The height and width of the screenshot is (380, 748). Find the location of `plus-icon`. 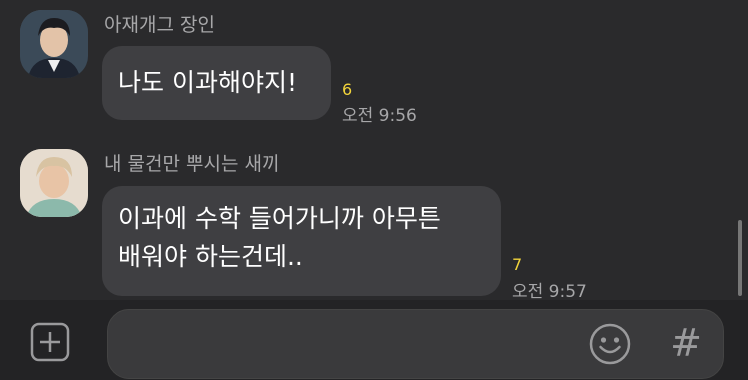

plus-icon is located at coordinates (50, 342).